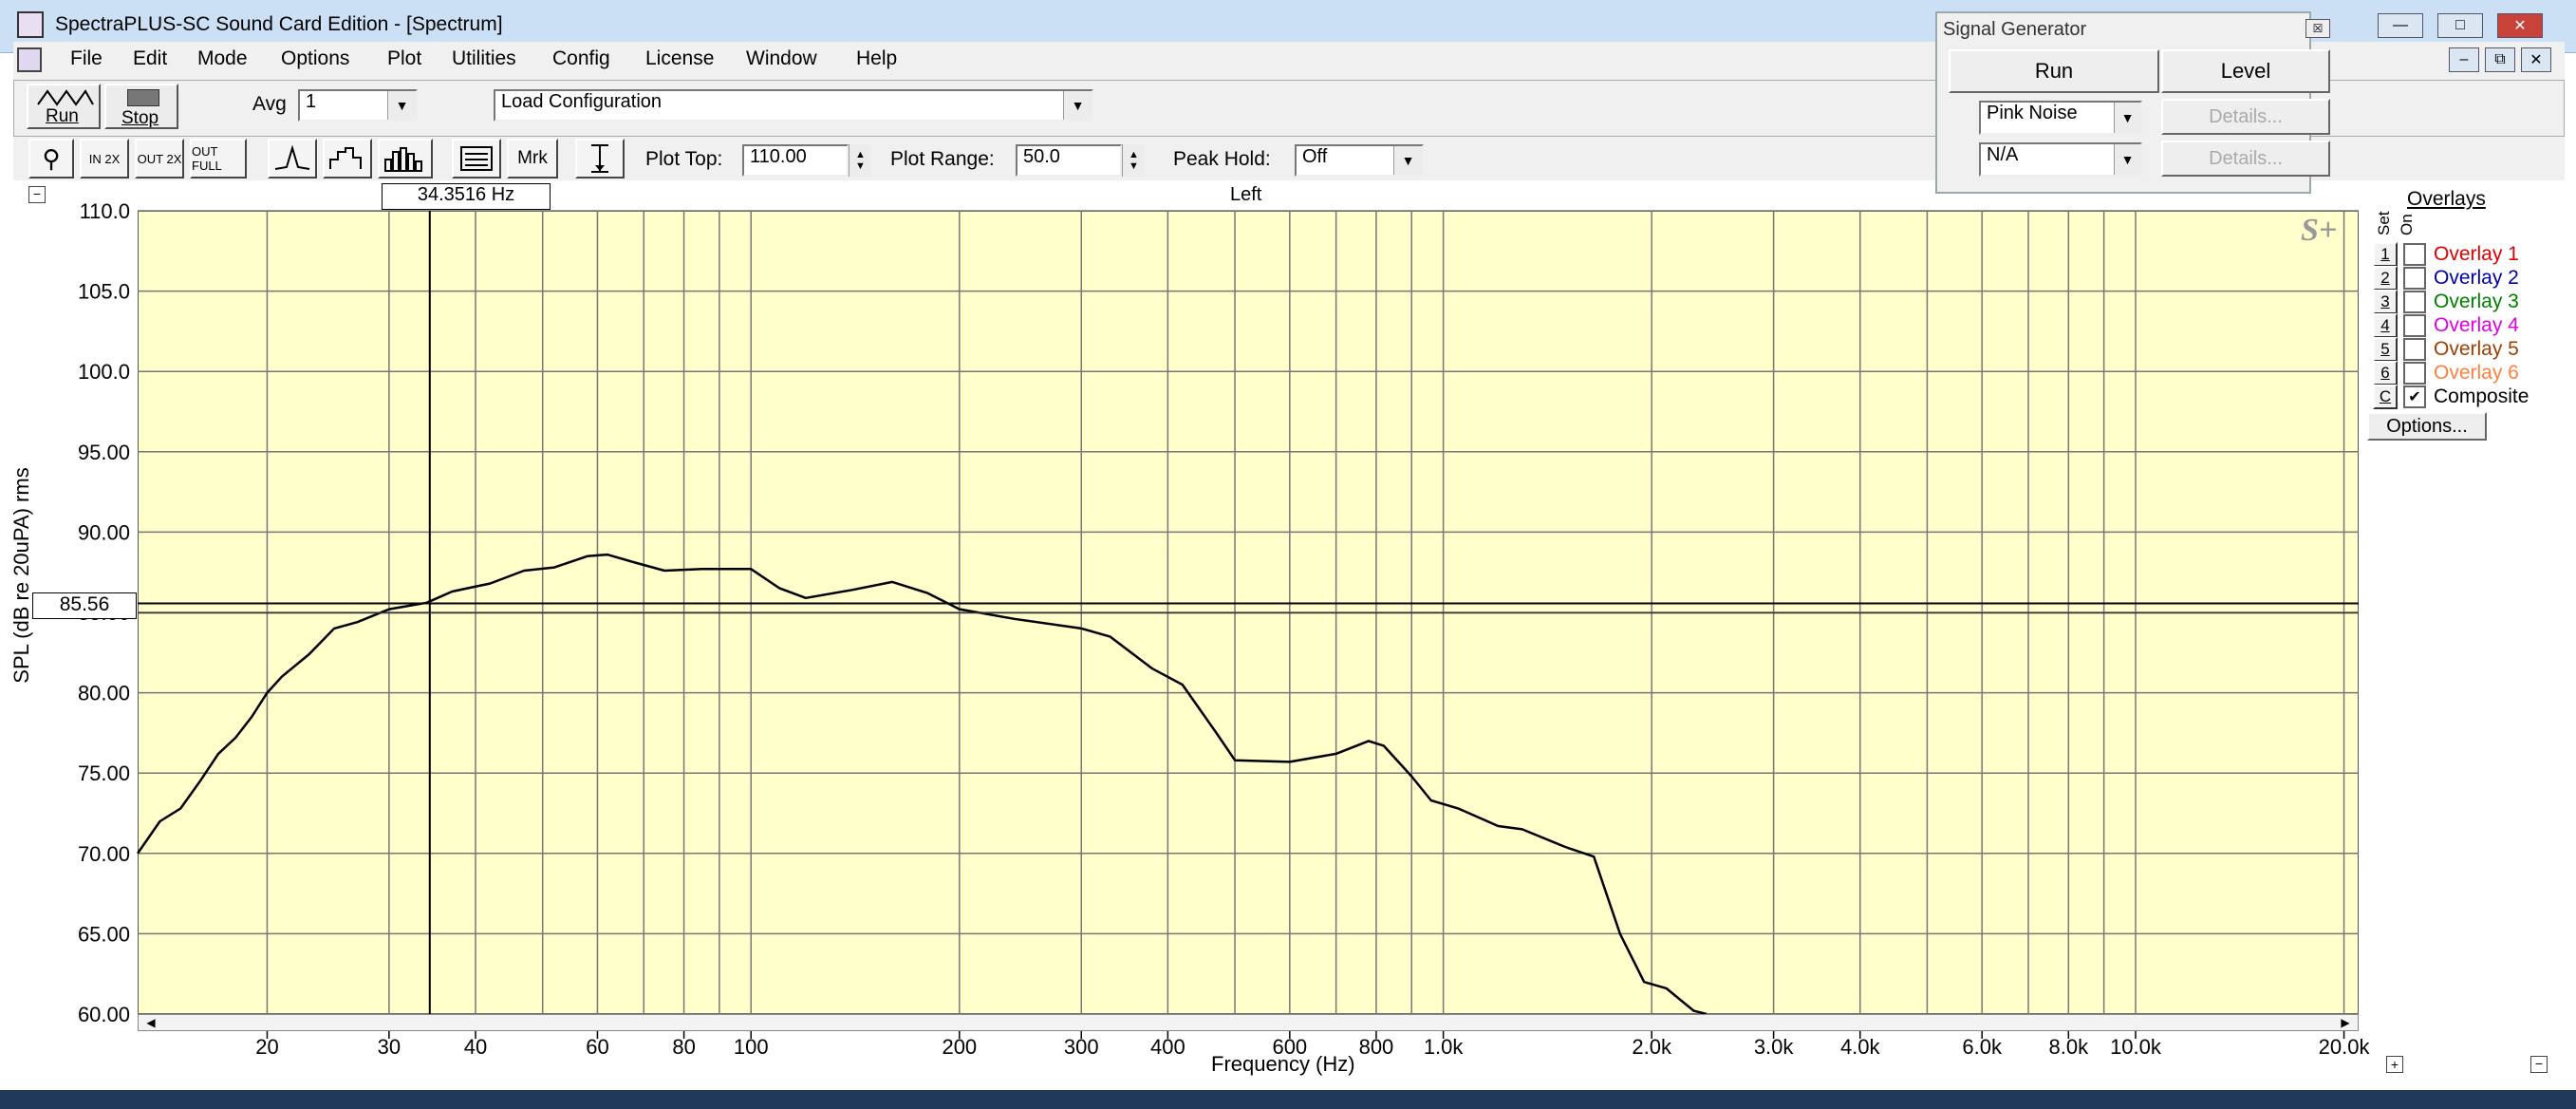 This screenshot has width=2576, height=1109. What do you see at coordinates (2446, 199) in the screenshot?
I see `overlays-title: Overlays` at bounding box center [2446, 199].